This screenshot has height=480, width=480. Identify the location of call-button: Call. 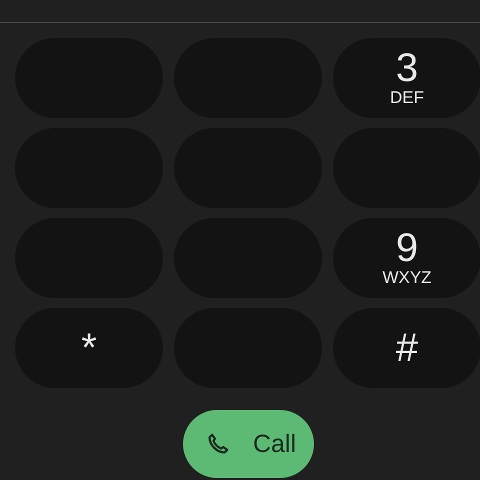
(248, 444).